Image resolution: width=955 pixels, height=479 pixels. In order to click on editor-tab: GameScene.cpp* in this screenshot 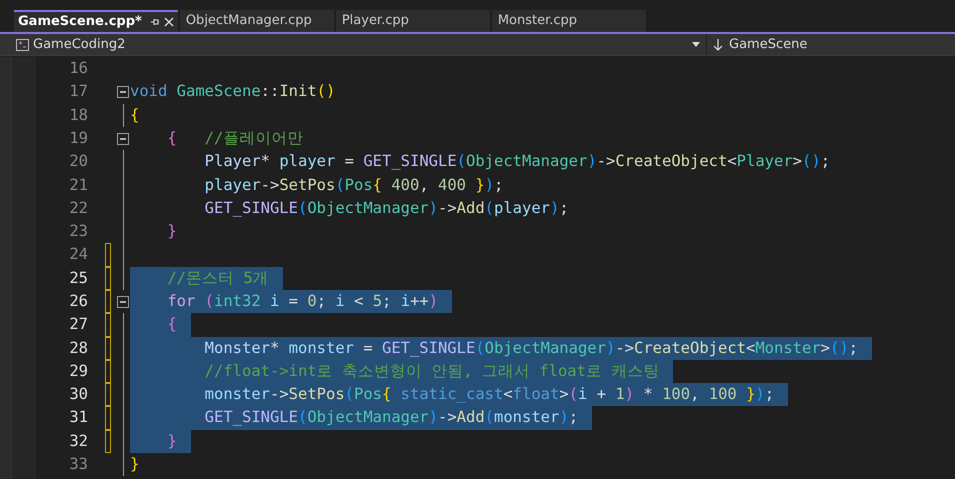, I will do `click(96, 21)`.